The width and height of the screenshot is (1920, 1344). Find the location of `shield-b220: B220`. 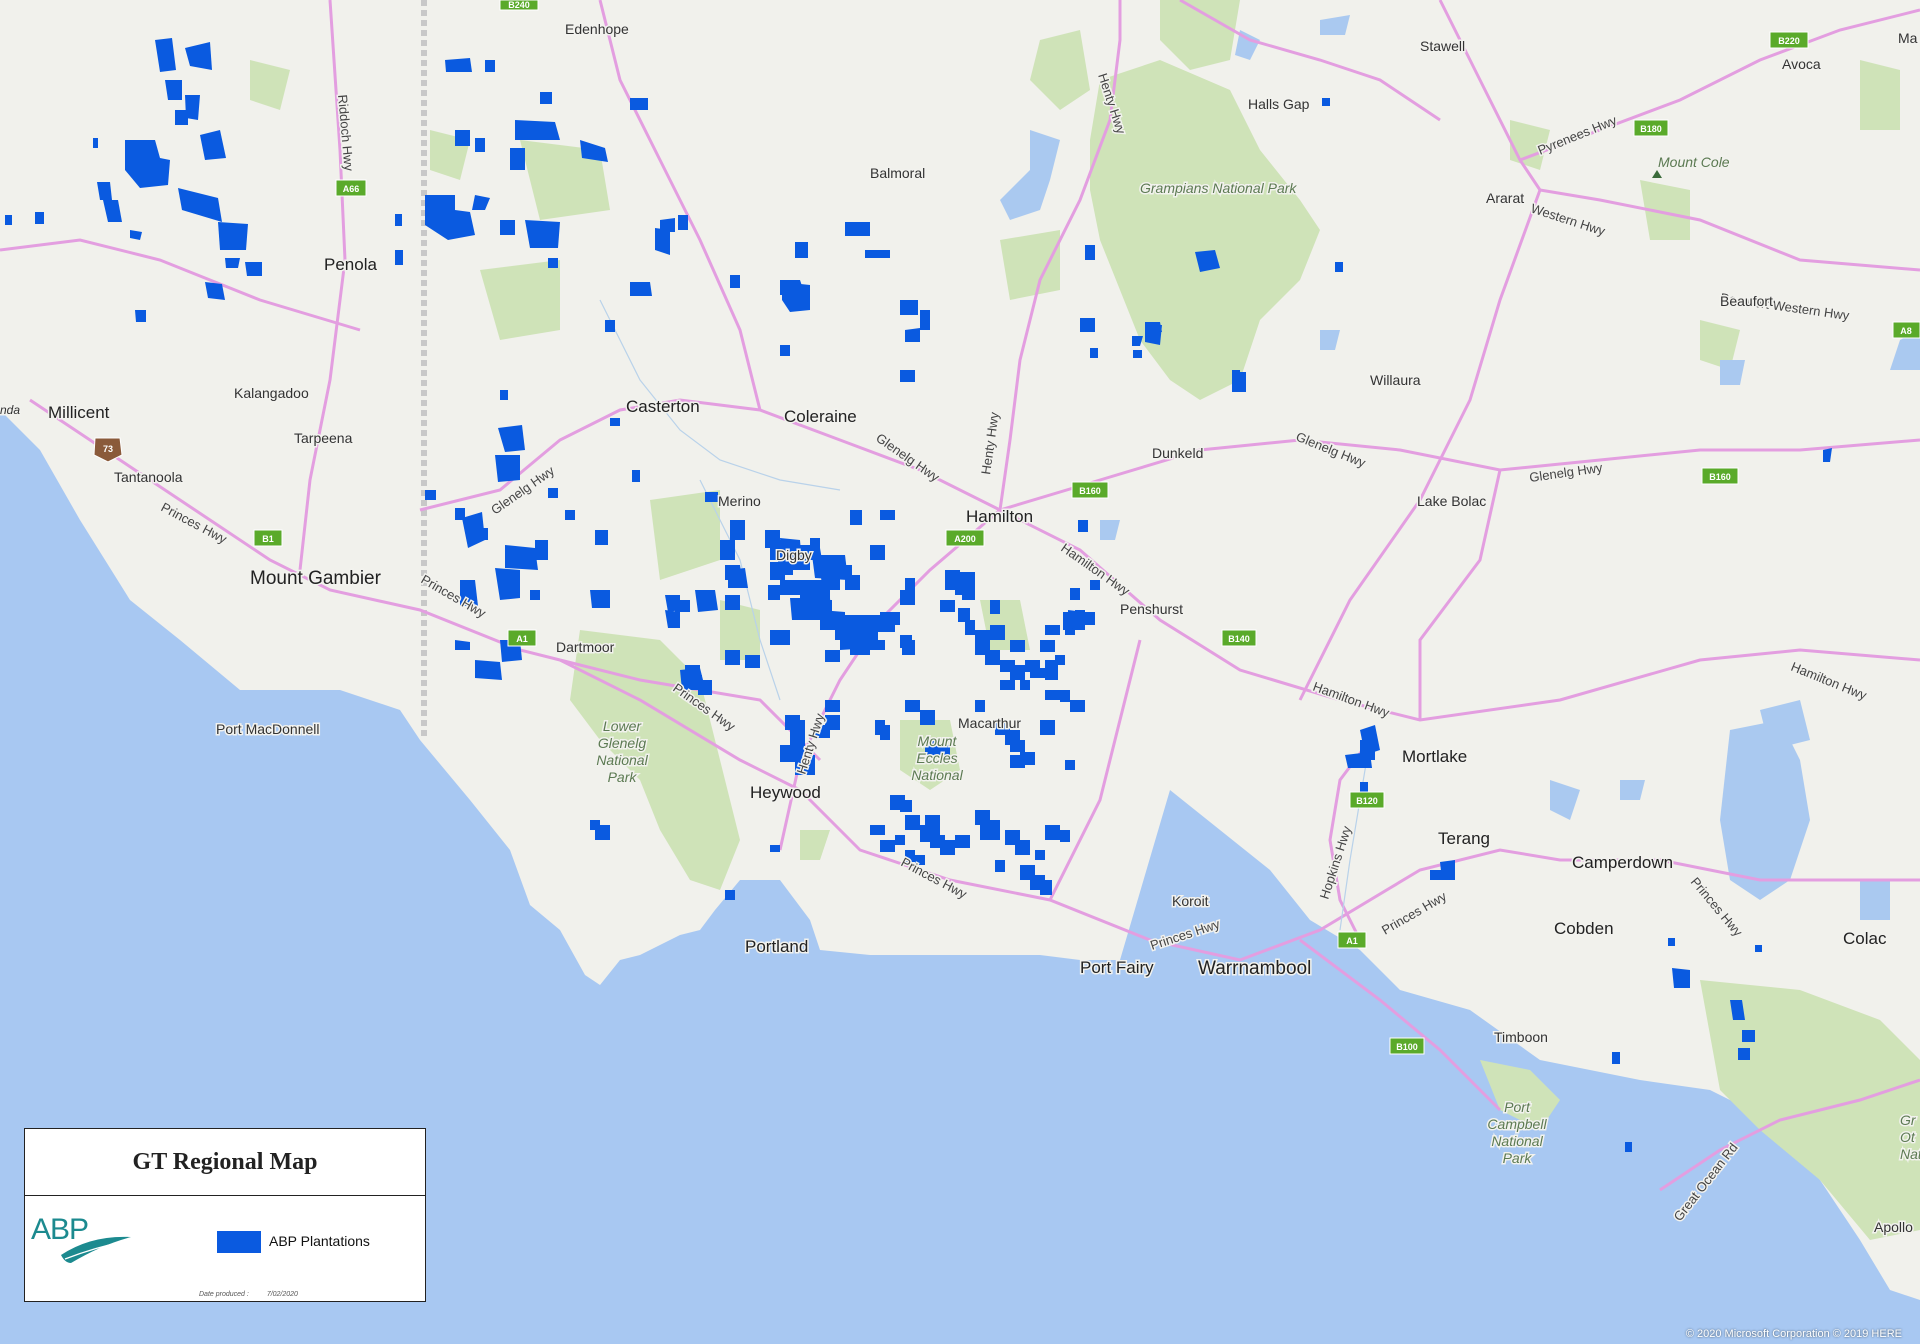

shield-b220: B220 is located at coordinates (1789, 40).